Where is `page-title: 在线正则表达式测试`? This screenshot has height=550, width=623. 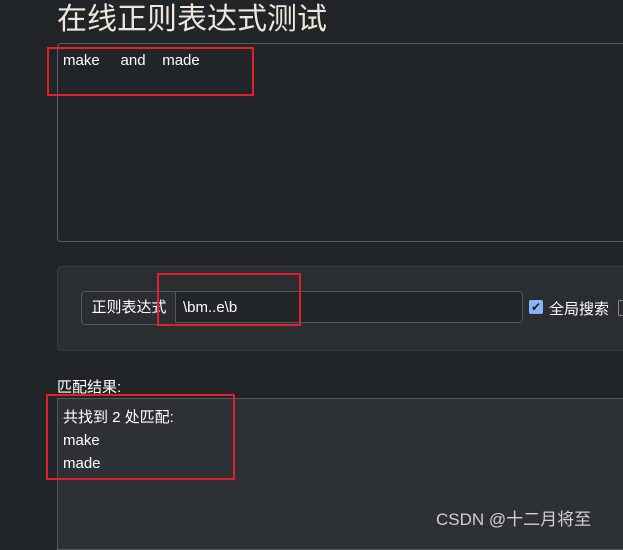 page-title: 在线正则表达式测试 is located at coordinates (192, 19).